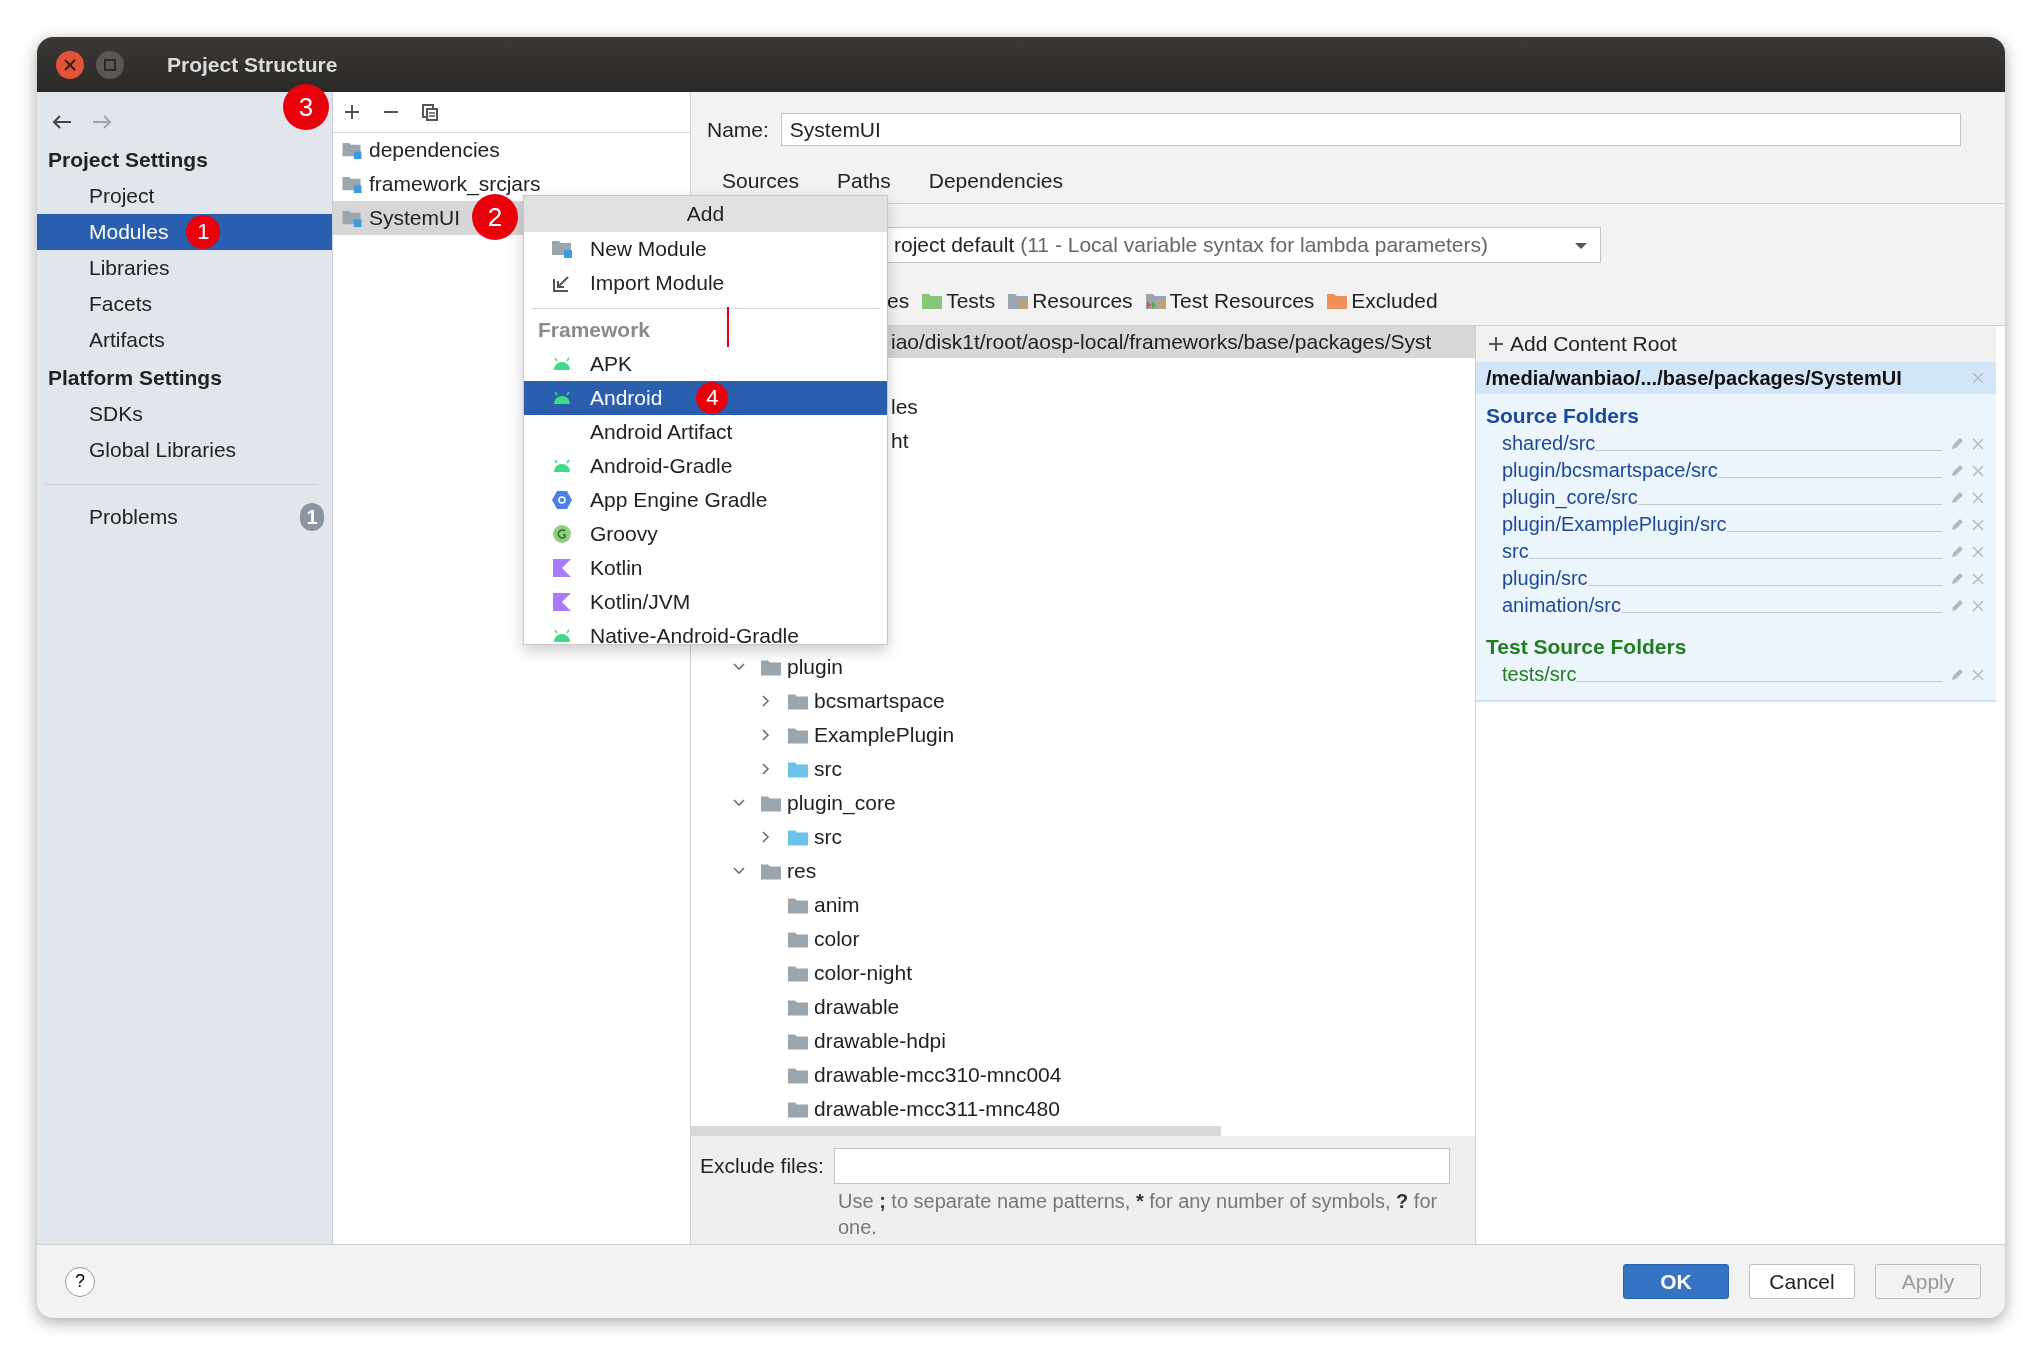  Describe the element at coordinates (110, 64) in the screenshot. I see `maximize-icon` at that location.